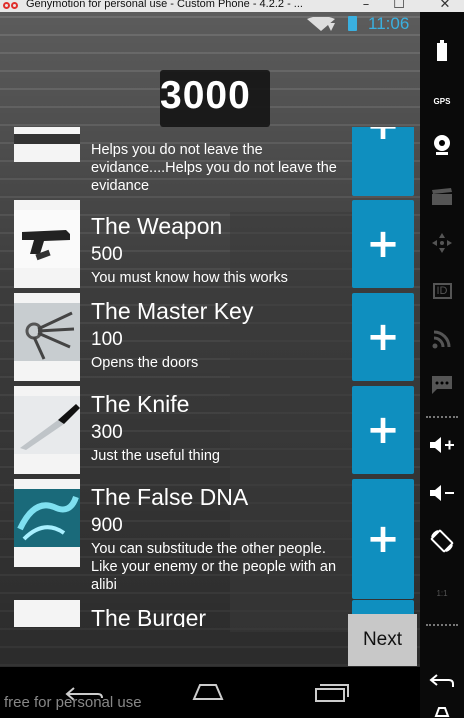  I want to click on battery-icon, so click(352, 23).